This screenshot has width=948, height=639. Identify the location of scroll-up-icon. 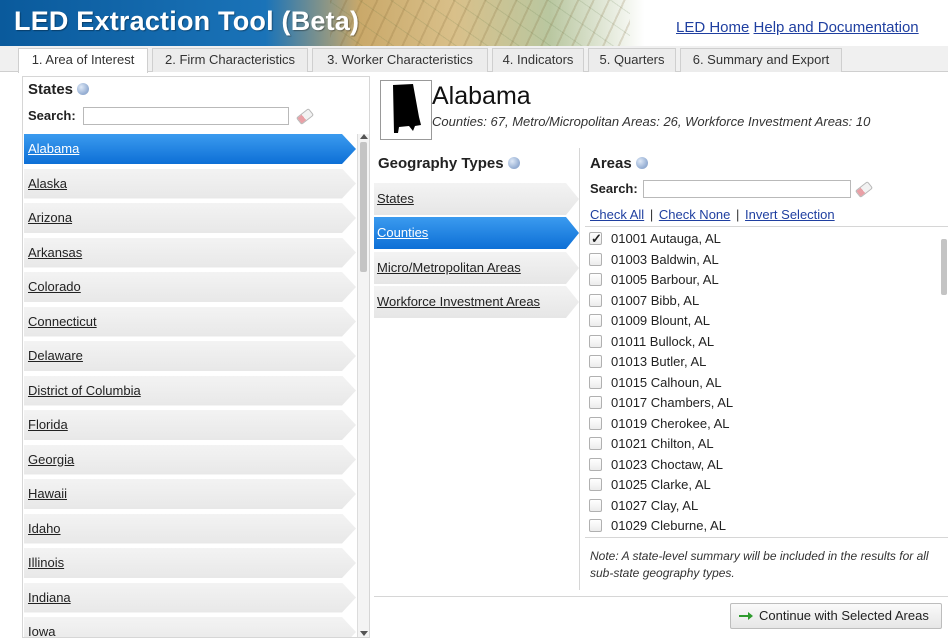
(364, 136).